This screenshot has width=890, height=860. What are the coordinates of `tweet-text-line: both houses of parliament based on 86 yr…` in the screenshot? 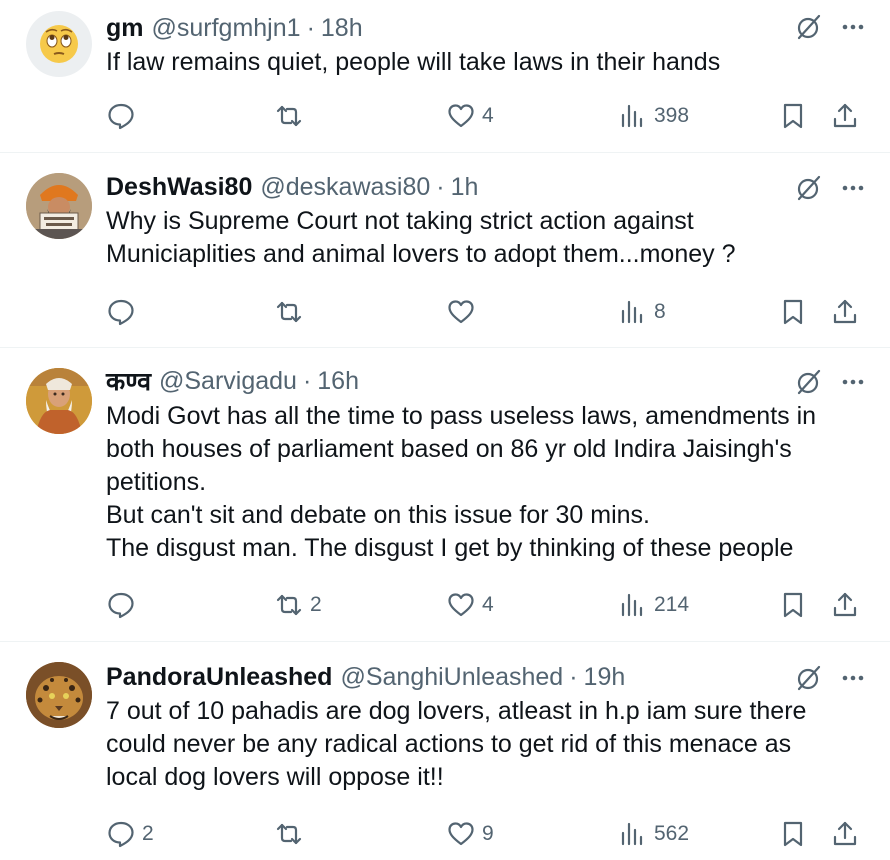 It's located at (449, 449).